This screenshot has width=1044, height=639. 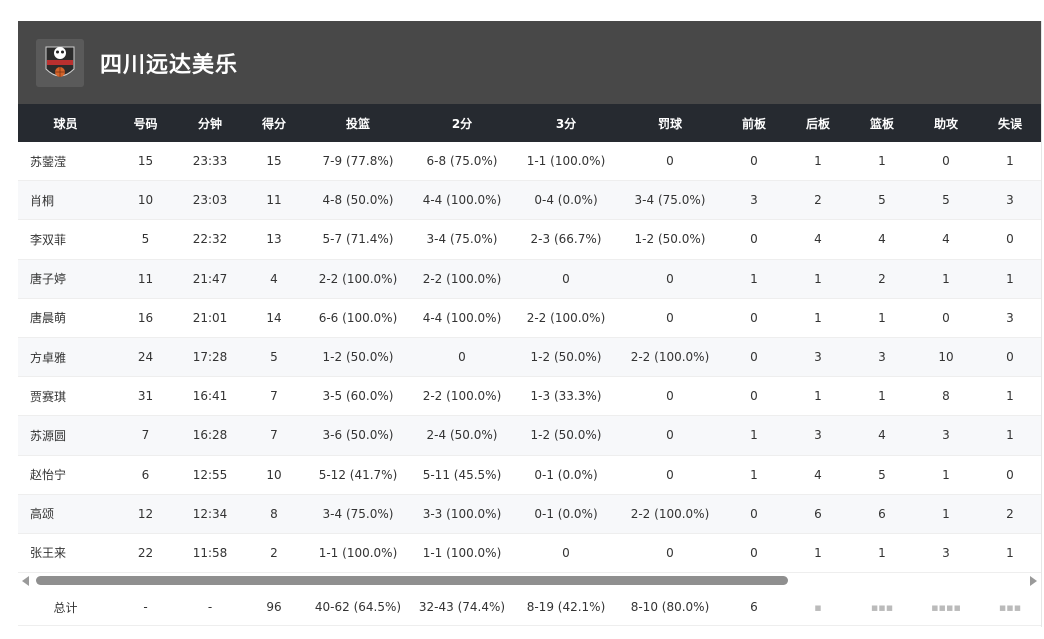 I want to click on stat-cell: 3-3 (100.0%), so click(x=462, y=514).